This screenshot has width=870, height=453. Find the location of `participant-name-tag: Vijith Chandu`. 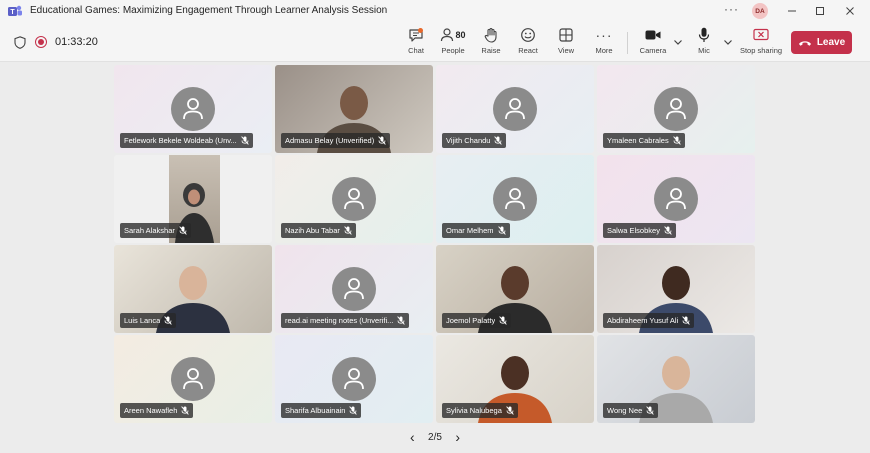

participant-name-tag: Vijith Chandu is located at coordinates (474, 140).